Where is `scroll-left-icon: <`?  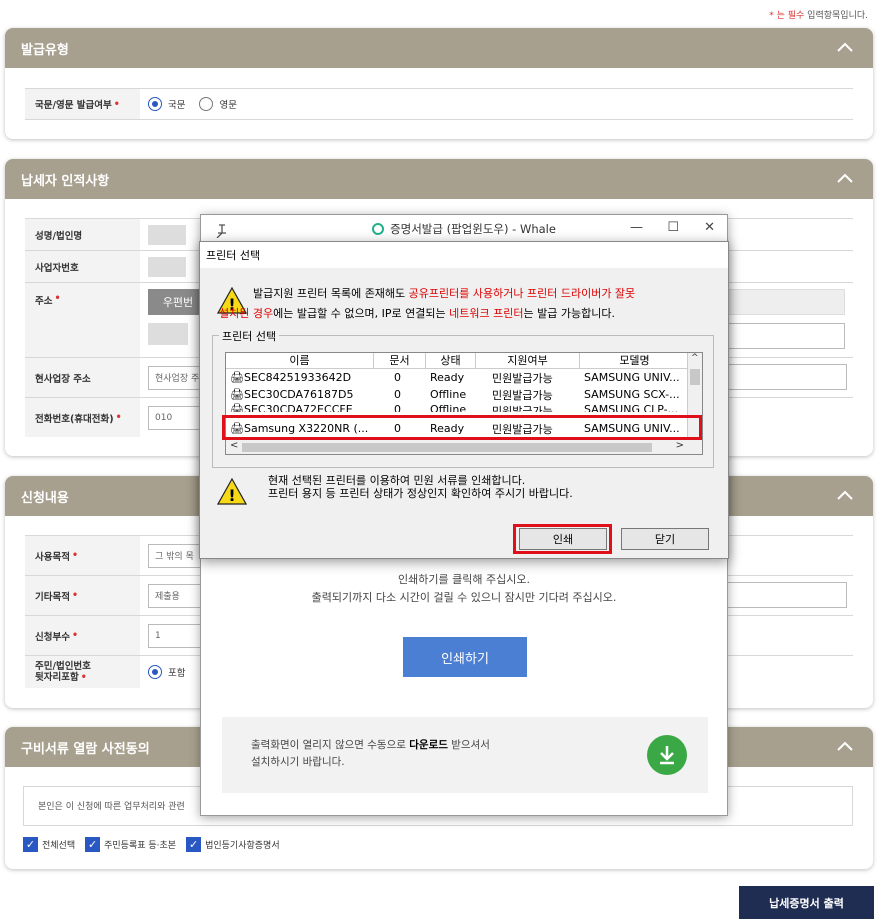
scroll-left-icon: < is located at coordinates (234, 445).